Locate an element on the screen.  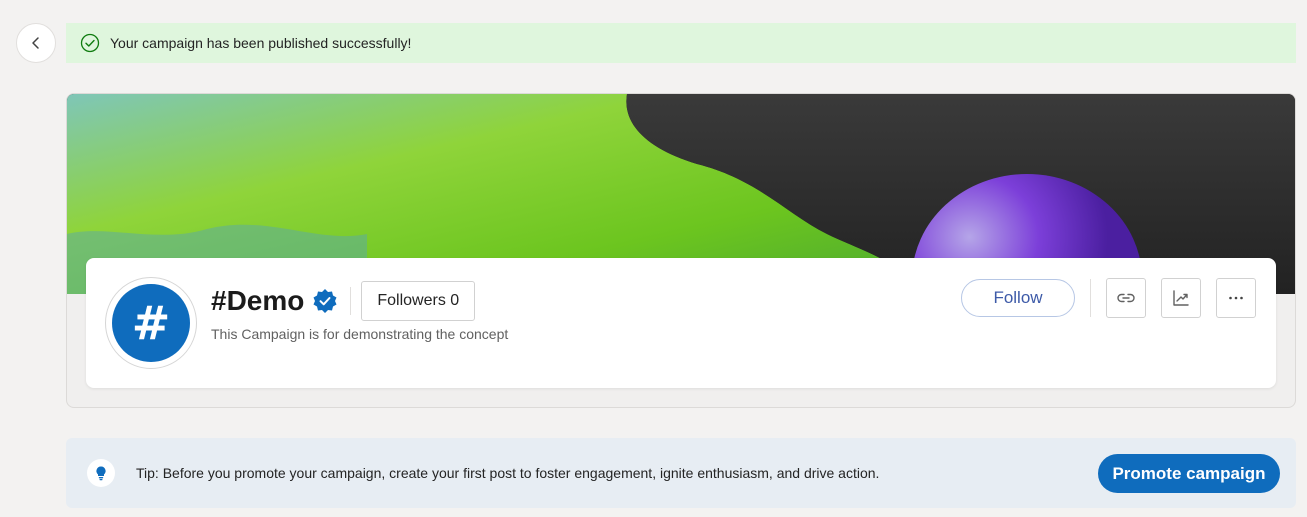
follow-button: Follow is located at coordinates (1018, 298).